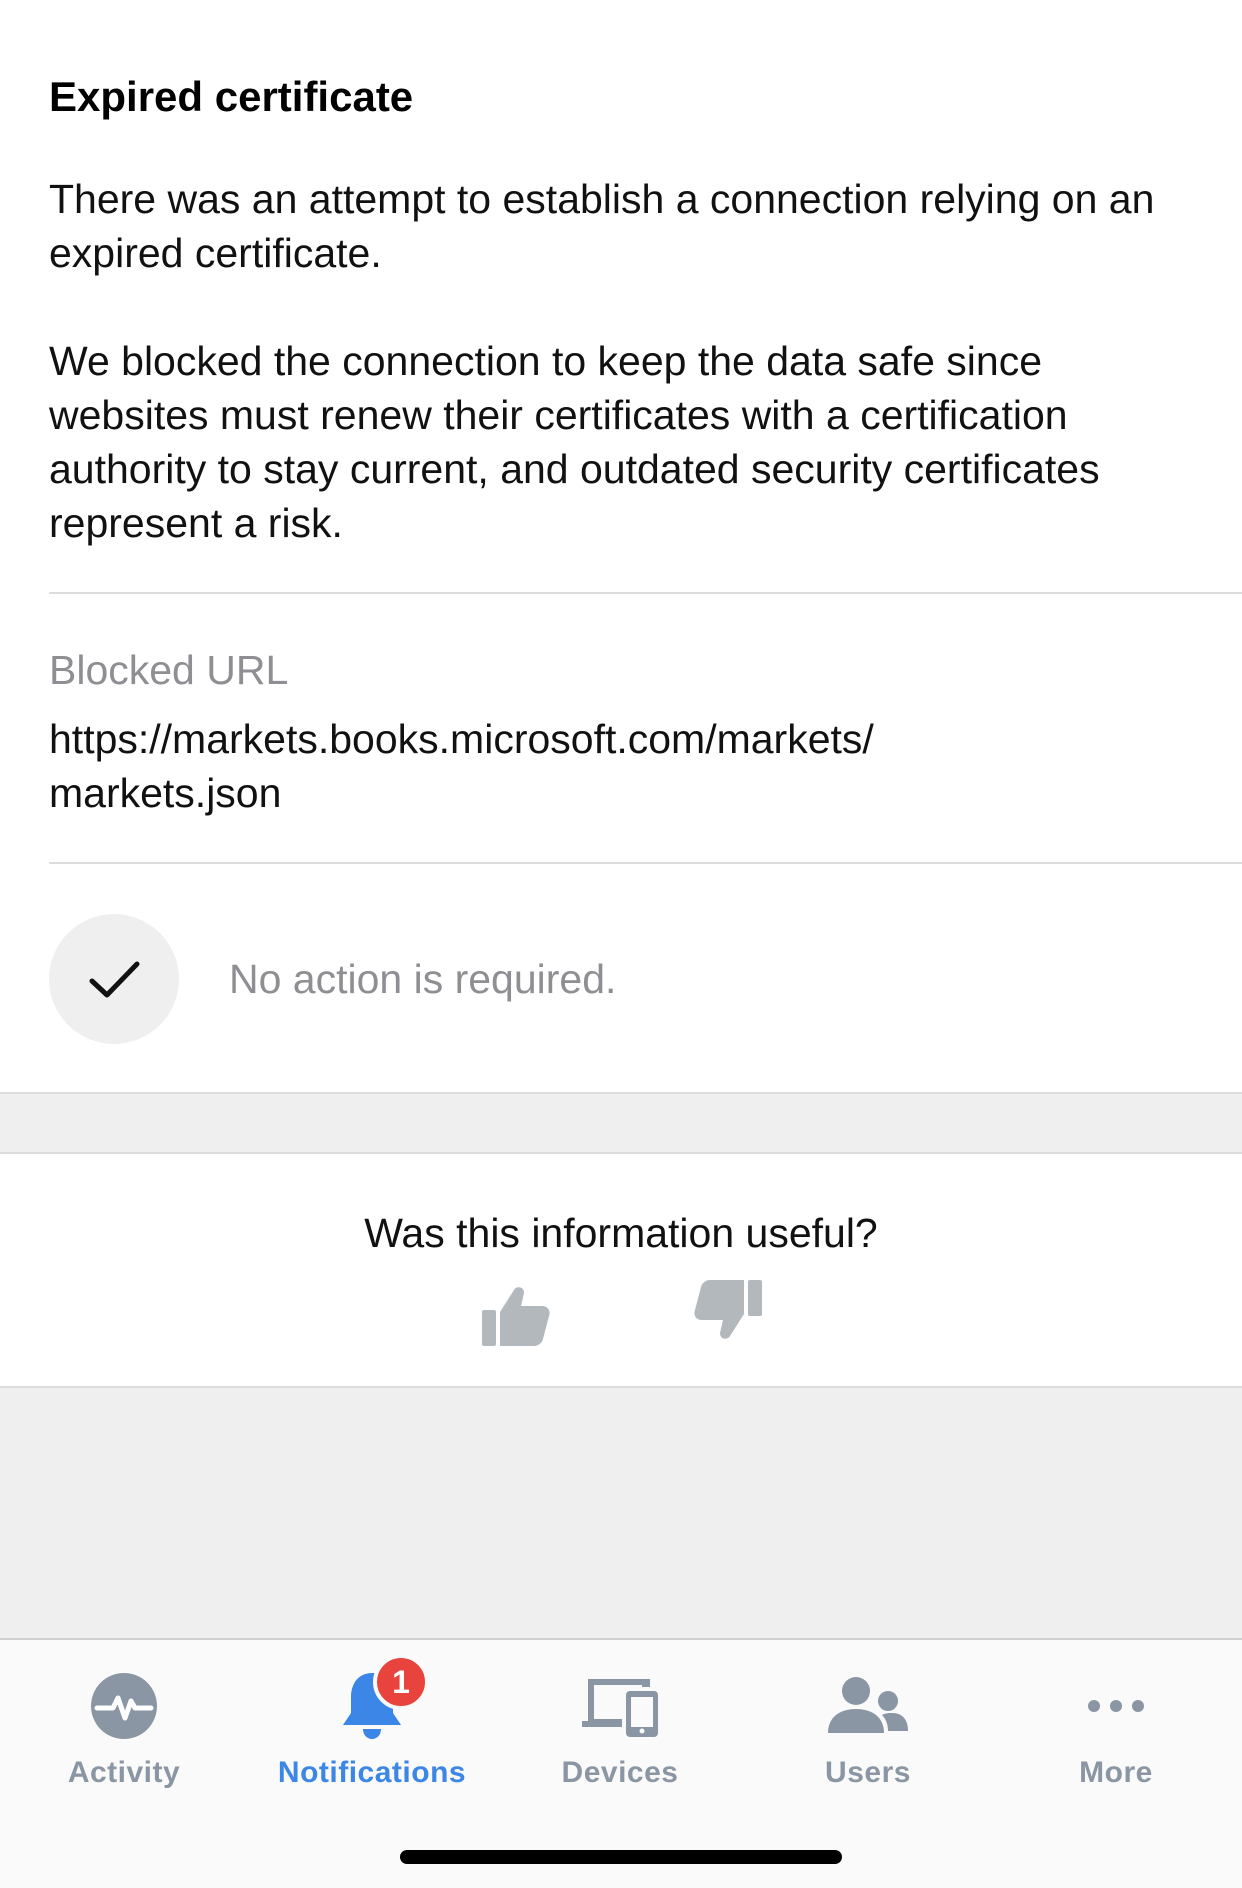  I want to click on blocked-url-label: Blocked URL, so click(169, 670).